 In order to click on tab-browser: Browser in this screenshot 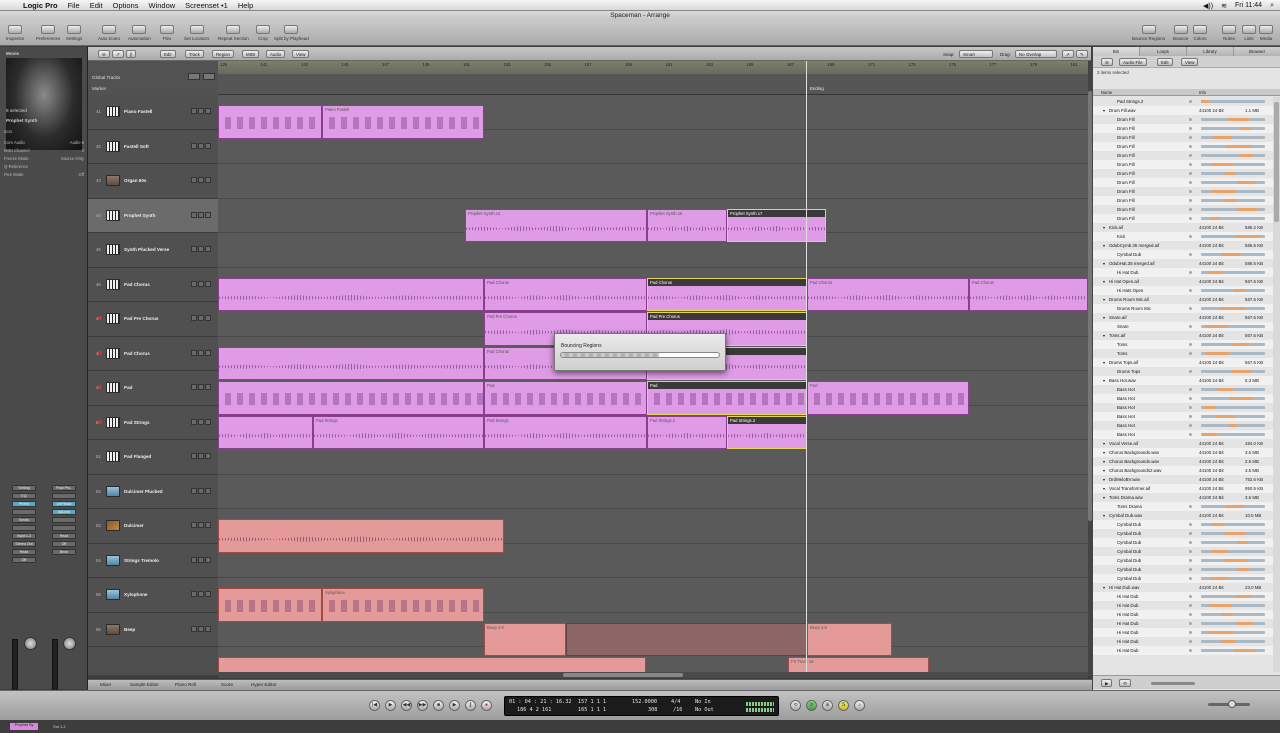, I will do `click(1257, 51)`.